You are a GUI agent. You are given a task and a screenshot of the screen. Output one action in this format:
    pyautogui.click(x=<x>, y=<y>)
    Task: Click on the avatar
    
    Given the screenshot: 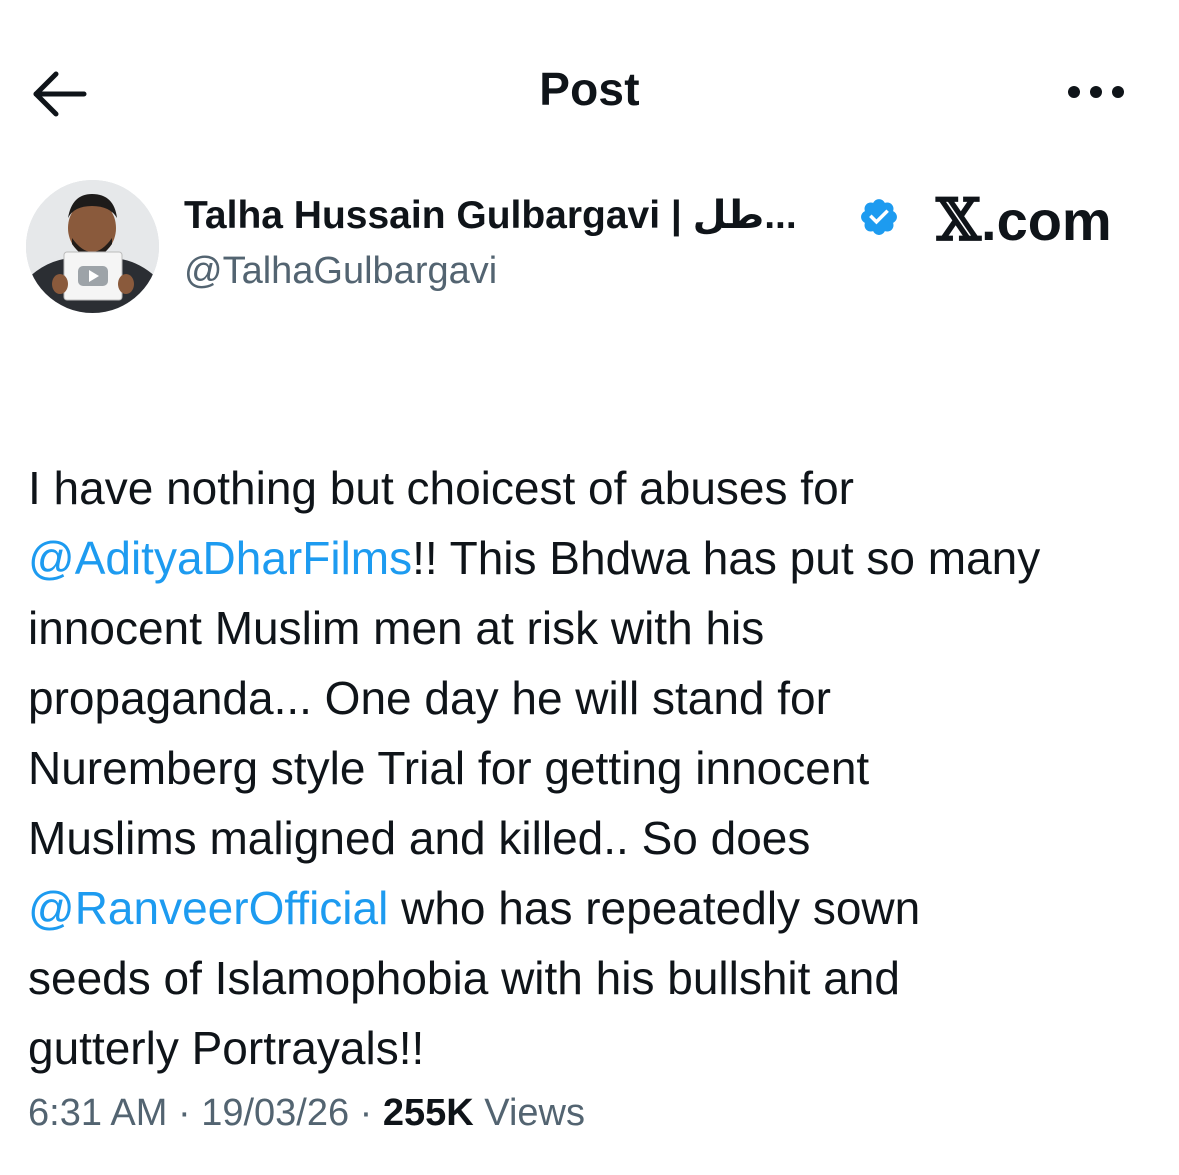 What is the action you would take?
    pyautogui.click(x=92, y=246)
    